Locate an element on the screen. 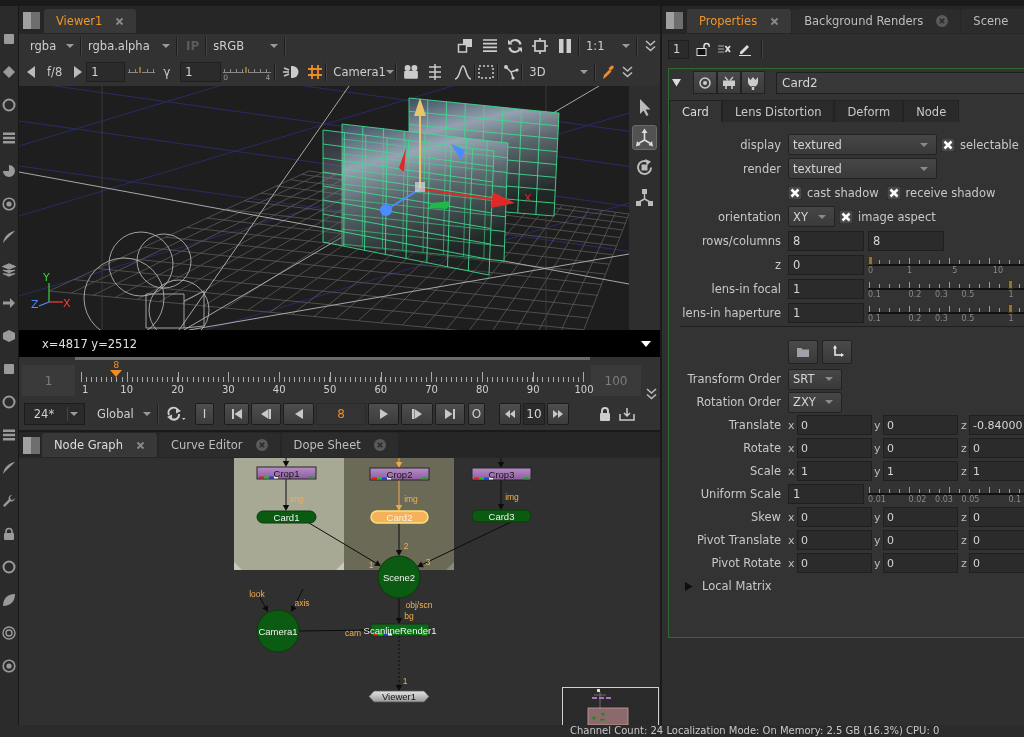 This screenshot has height=737, width=1024. knob-dropdown: XY is located at coordinates (811, 216).